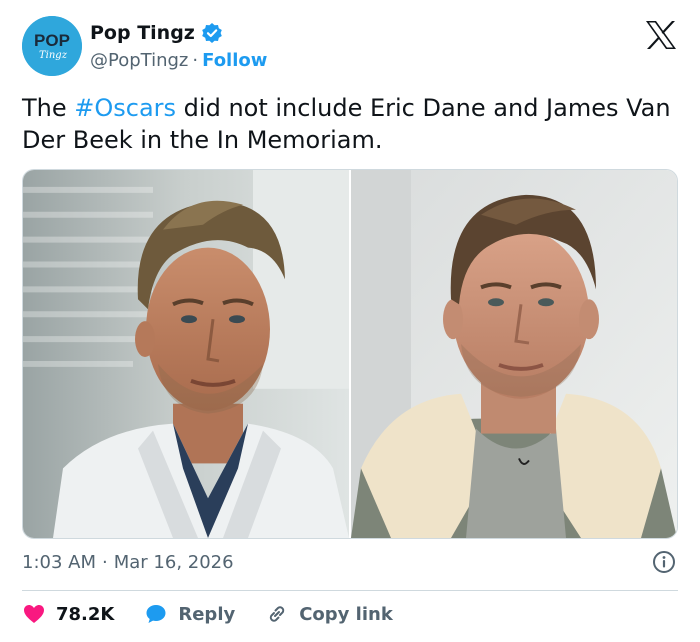 The image size is (700, 642). I want to click on tweet-timestamp-row: 1:03 AM · Mar 16, 2026, so click(350, 562).